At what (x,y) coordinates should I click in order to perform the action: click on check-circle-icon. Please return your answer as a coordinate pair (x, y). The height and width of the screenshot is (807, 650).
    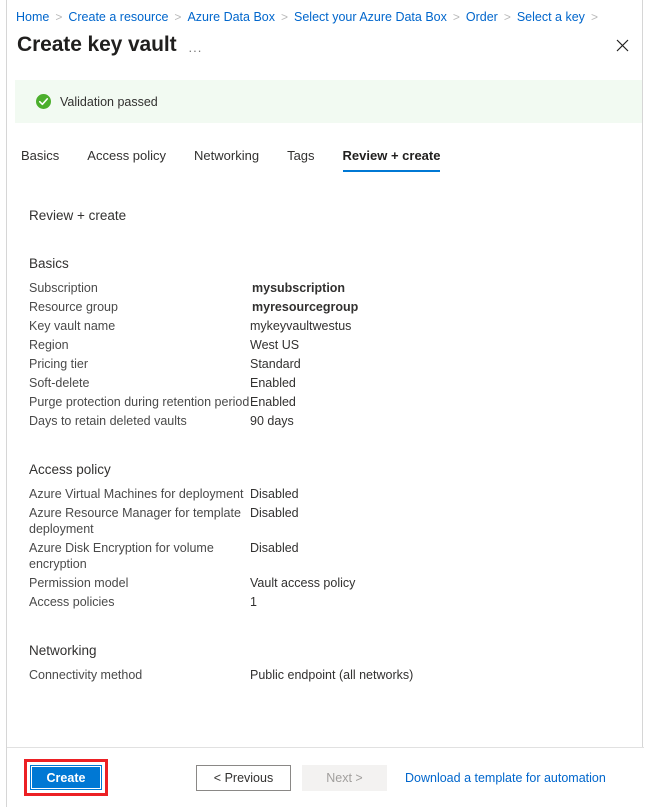
    Looking at the image, I should click on (43, 101).